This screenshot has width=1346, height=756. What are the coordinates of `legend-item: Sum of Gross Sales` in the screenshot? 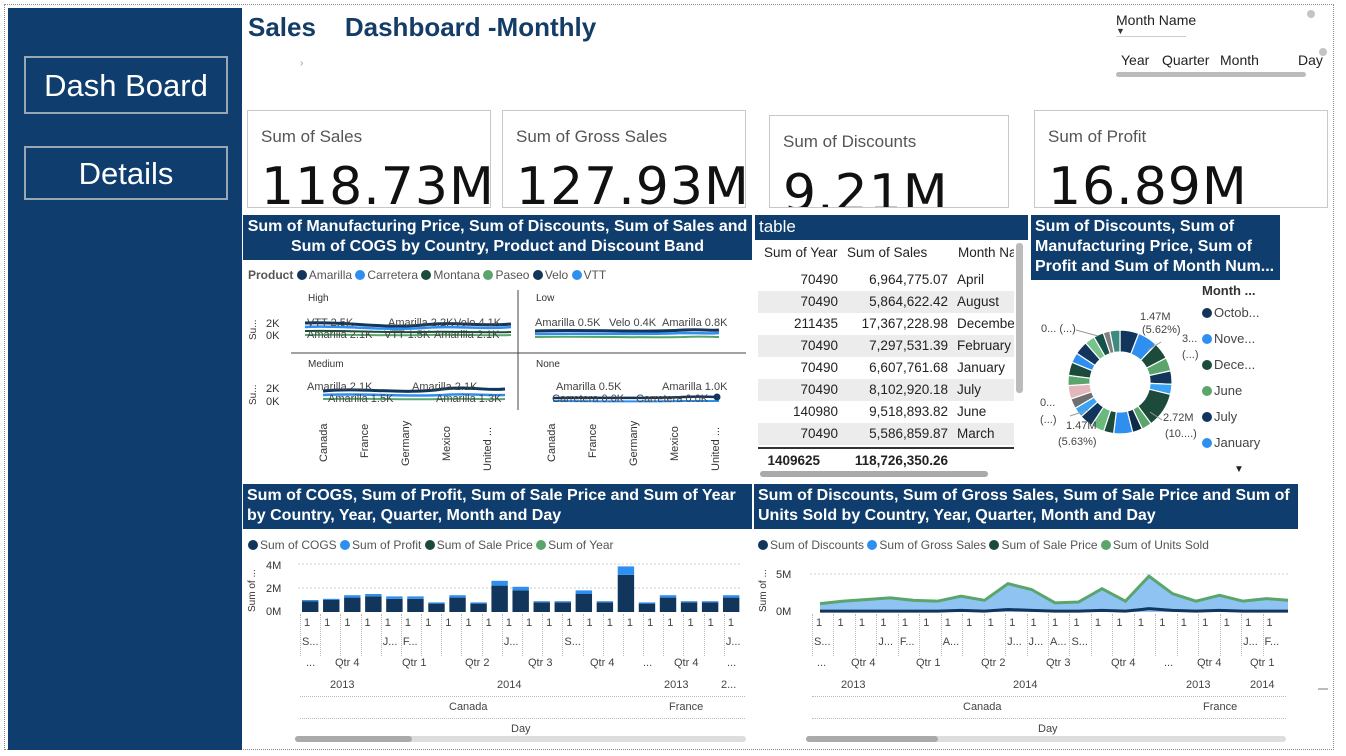 It's located at (926, 545).